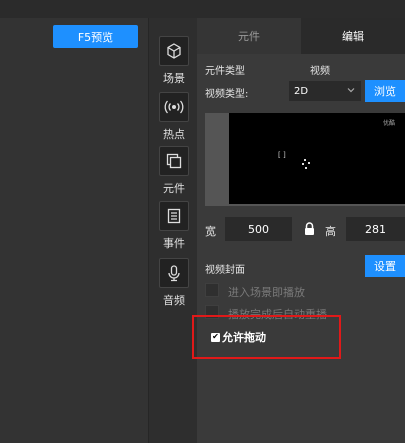  What do you see at coordinates (351, 91) in the screenshot?
I see `chevron-down-icon` at bounding box center [351, 91].